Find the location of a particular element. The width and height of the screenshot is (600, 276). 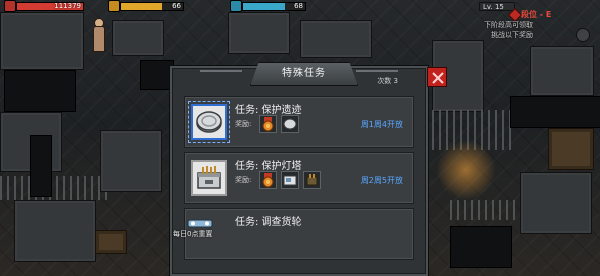

water-value: 68 is located at coordinates (298, 6).